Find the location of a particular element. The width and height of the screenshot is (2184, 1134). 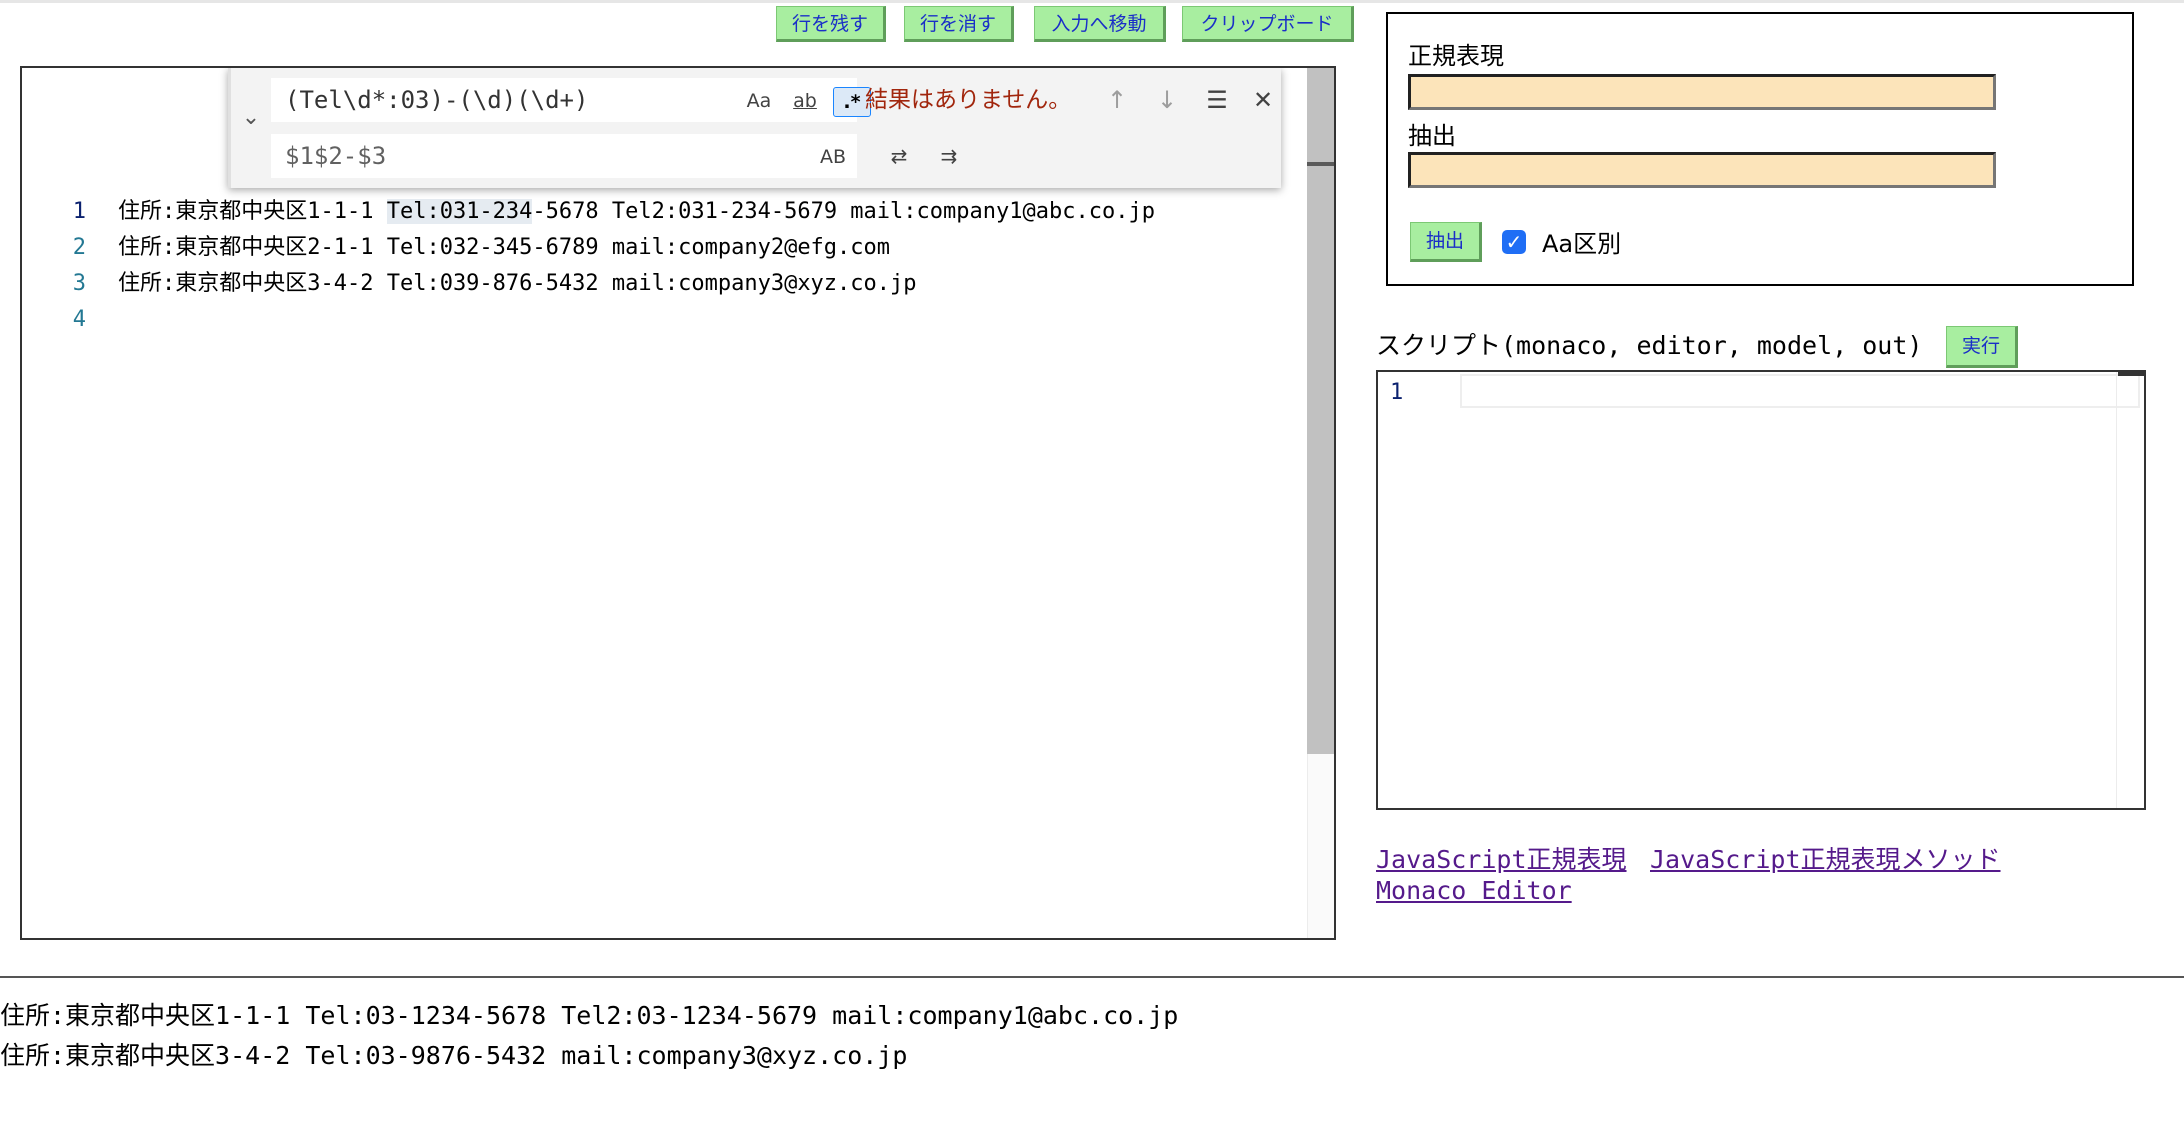

replace-input-value: $1$2-$3 is located at coordinates (336, 156).